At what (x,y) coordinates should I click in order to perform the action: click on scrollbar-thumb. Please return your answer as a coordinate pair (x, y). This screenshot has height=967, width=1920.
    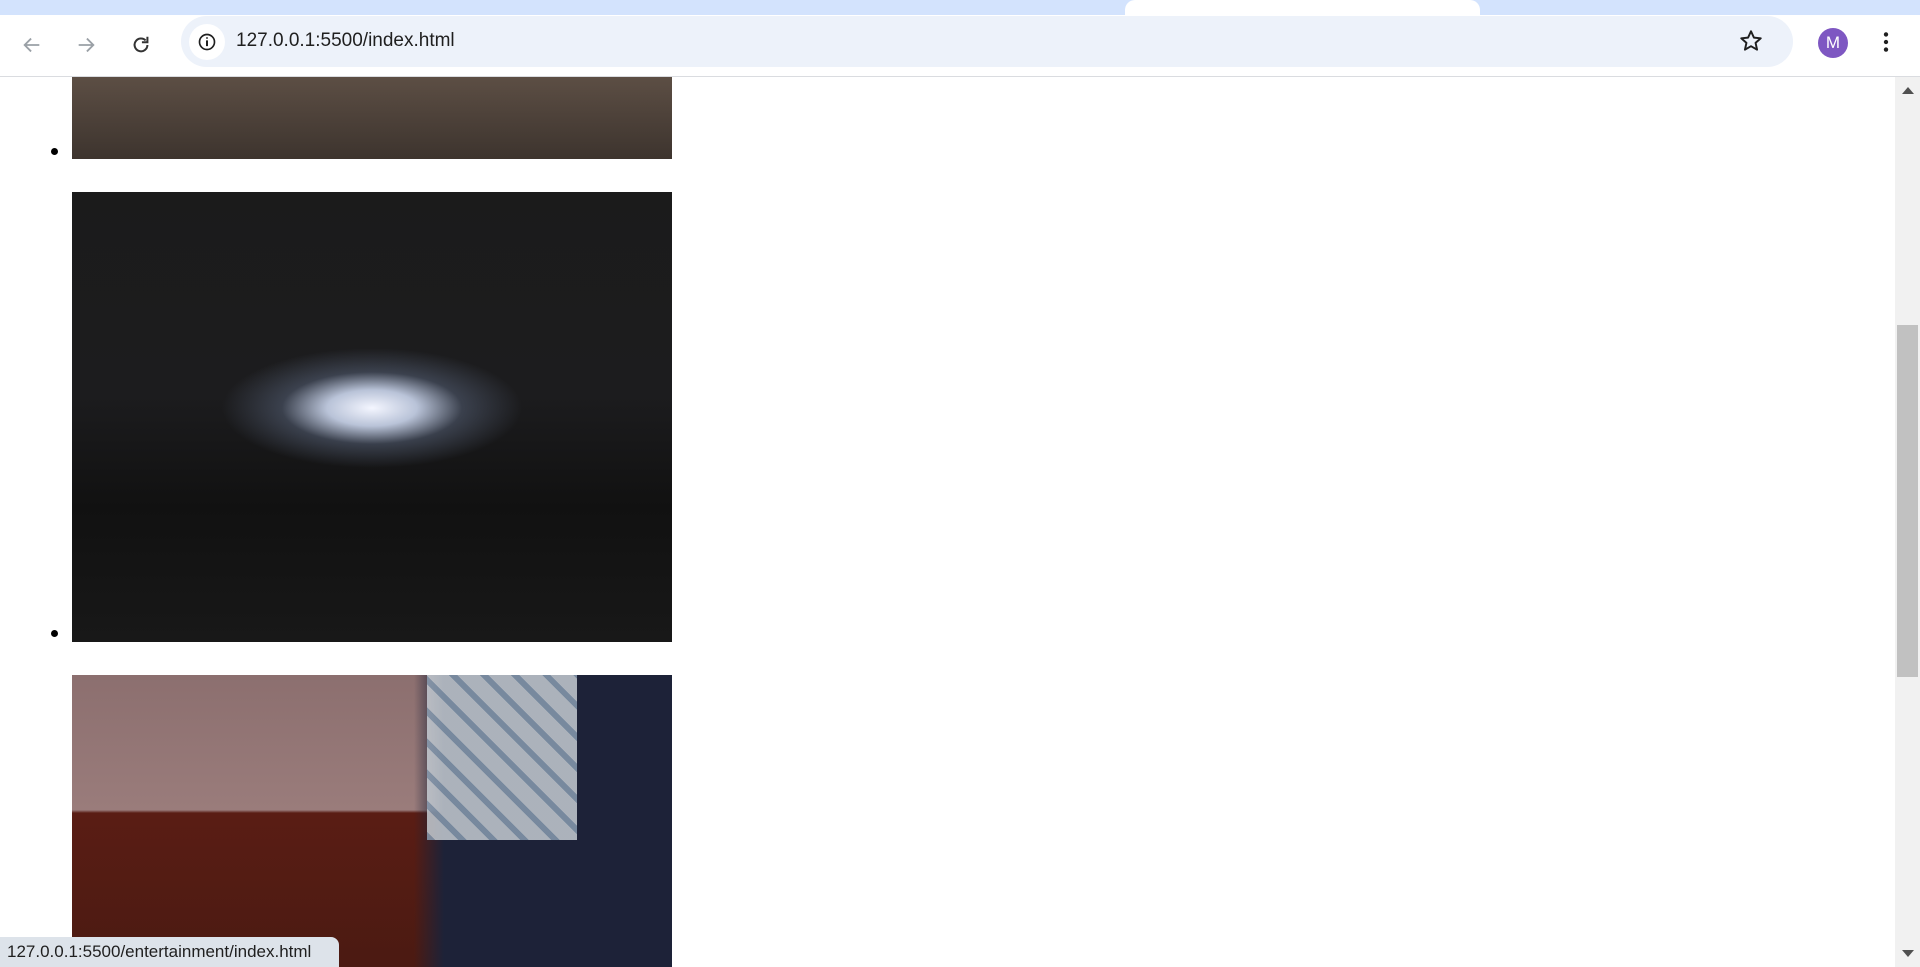
    Looking at the image, I should click on (1907, 501).